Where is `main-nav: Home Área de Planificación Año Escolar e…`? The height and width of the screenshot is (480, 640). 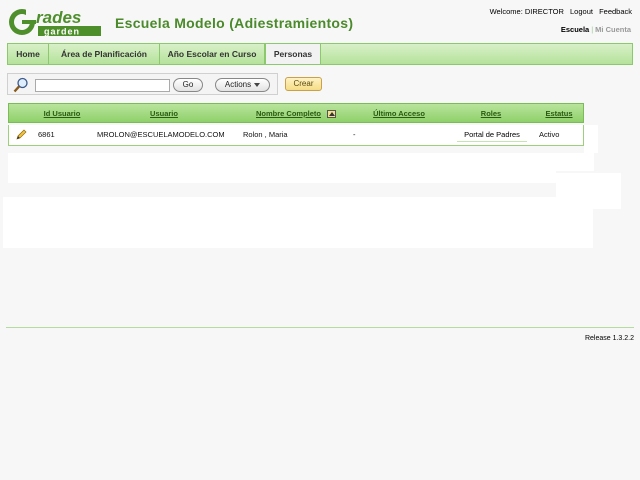 main-nav: Home Área de Planificación Año Escolar e… is located at coordinates (320, 54).